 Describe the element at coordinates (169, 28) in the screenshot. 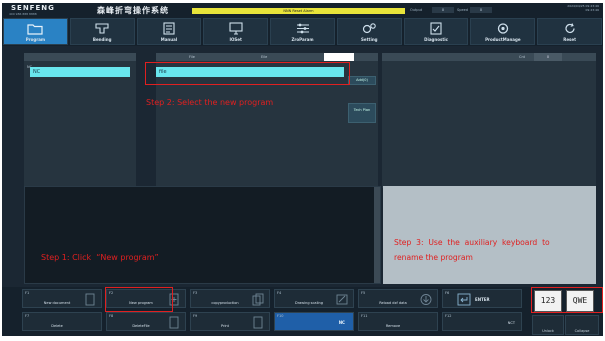

I see `manual-icon` at that location.